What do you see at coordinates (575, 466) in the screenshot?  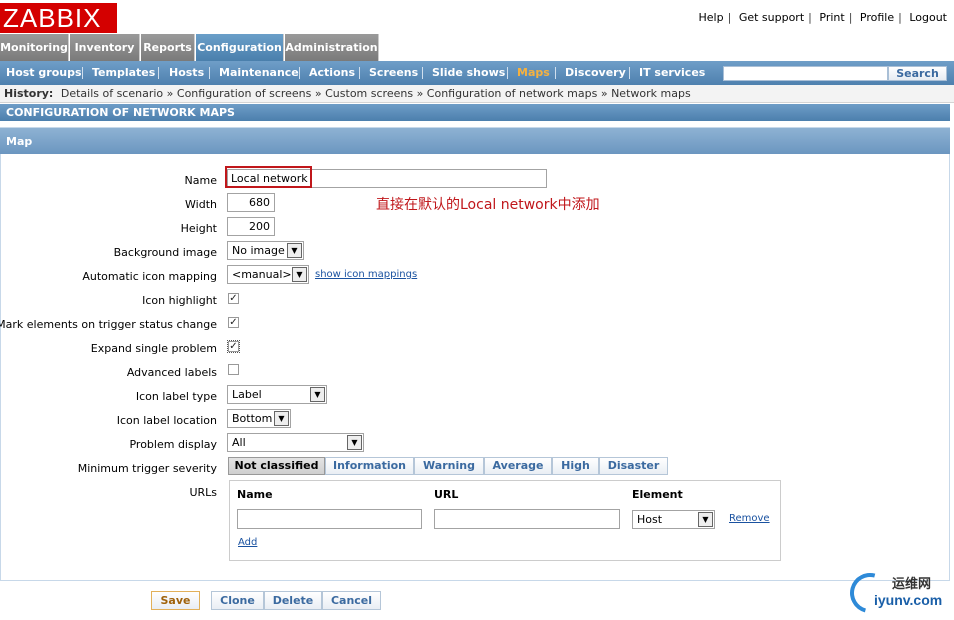 I see `severity-high: High` at bounding box center [575, 466].